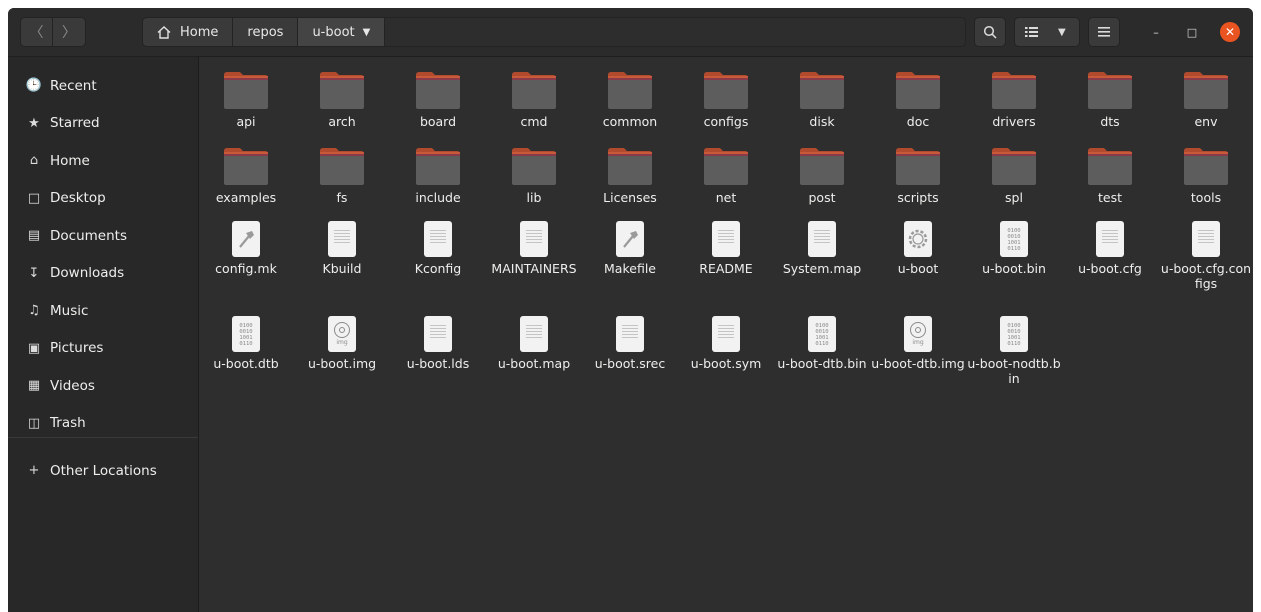 Image resolution: width=1261 pixels, height=612 pixels. Describe the element at coordinates (438, 363) in the screenshot. I see `file-name: u-boot.lds` at that location.